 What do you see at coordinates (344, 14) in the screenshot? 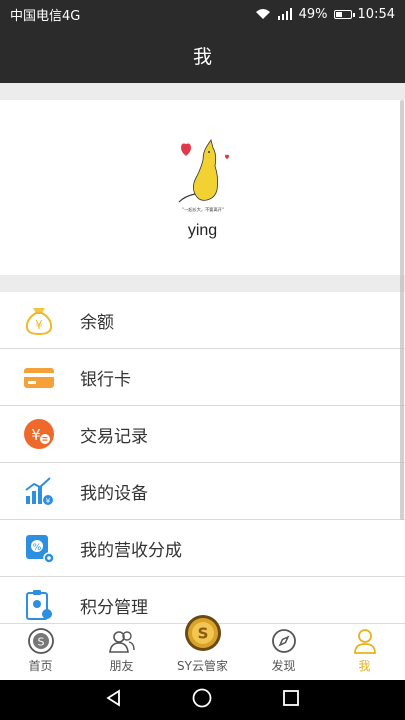
I see `battery-icon` at bounding box center [344, 14].